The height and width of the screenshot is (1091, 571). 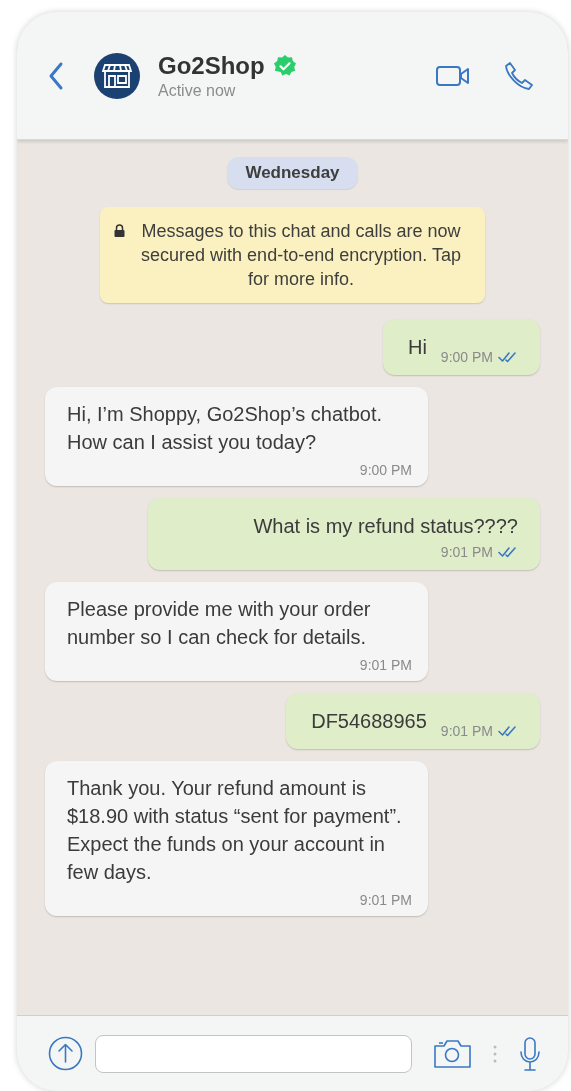 I want to click on date-chip: Wednesday, so click(x=292, y=173).